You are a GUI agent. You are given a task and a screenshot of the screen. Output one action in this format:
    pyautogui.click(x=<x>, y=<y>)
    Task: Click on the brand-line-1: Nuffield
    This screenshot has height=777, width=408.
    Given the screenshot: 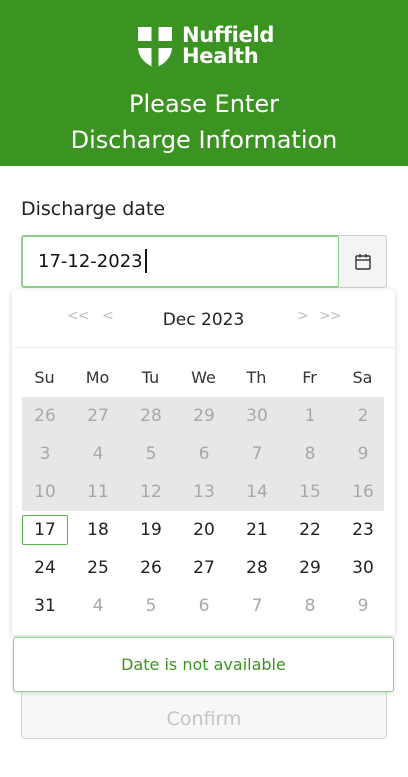 What is the action you would take?
    pyautogui.click(x=228, y=35)
    